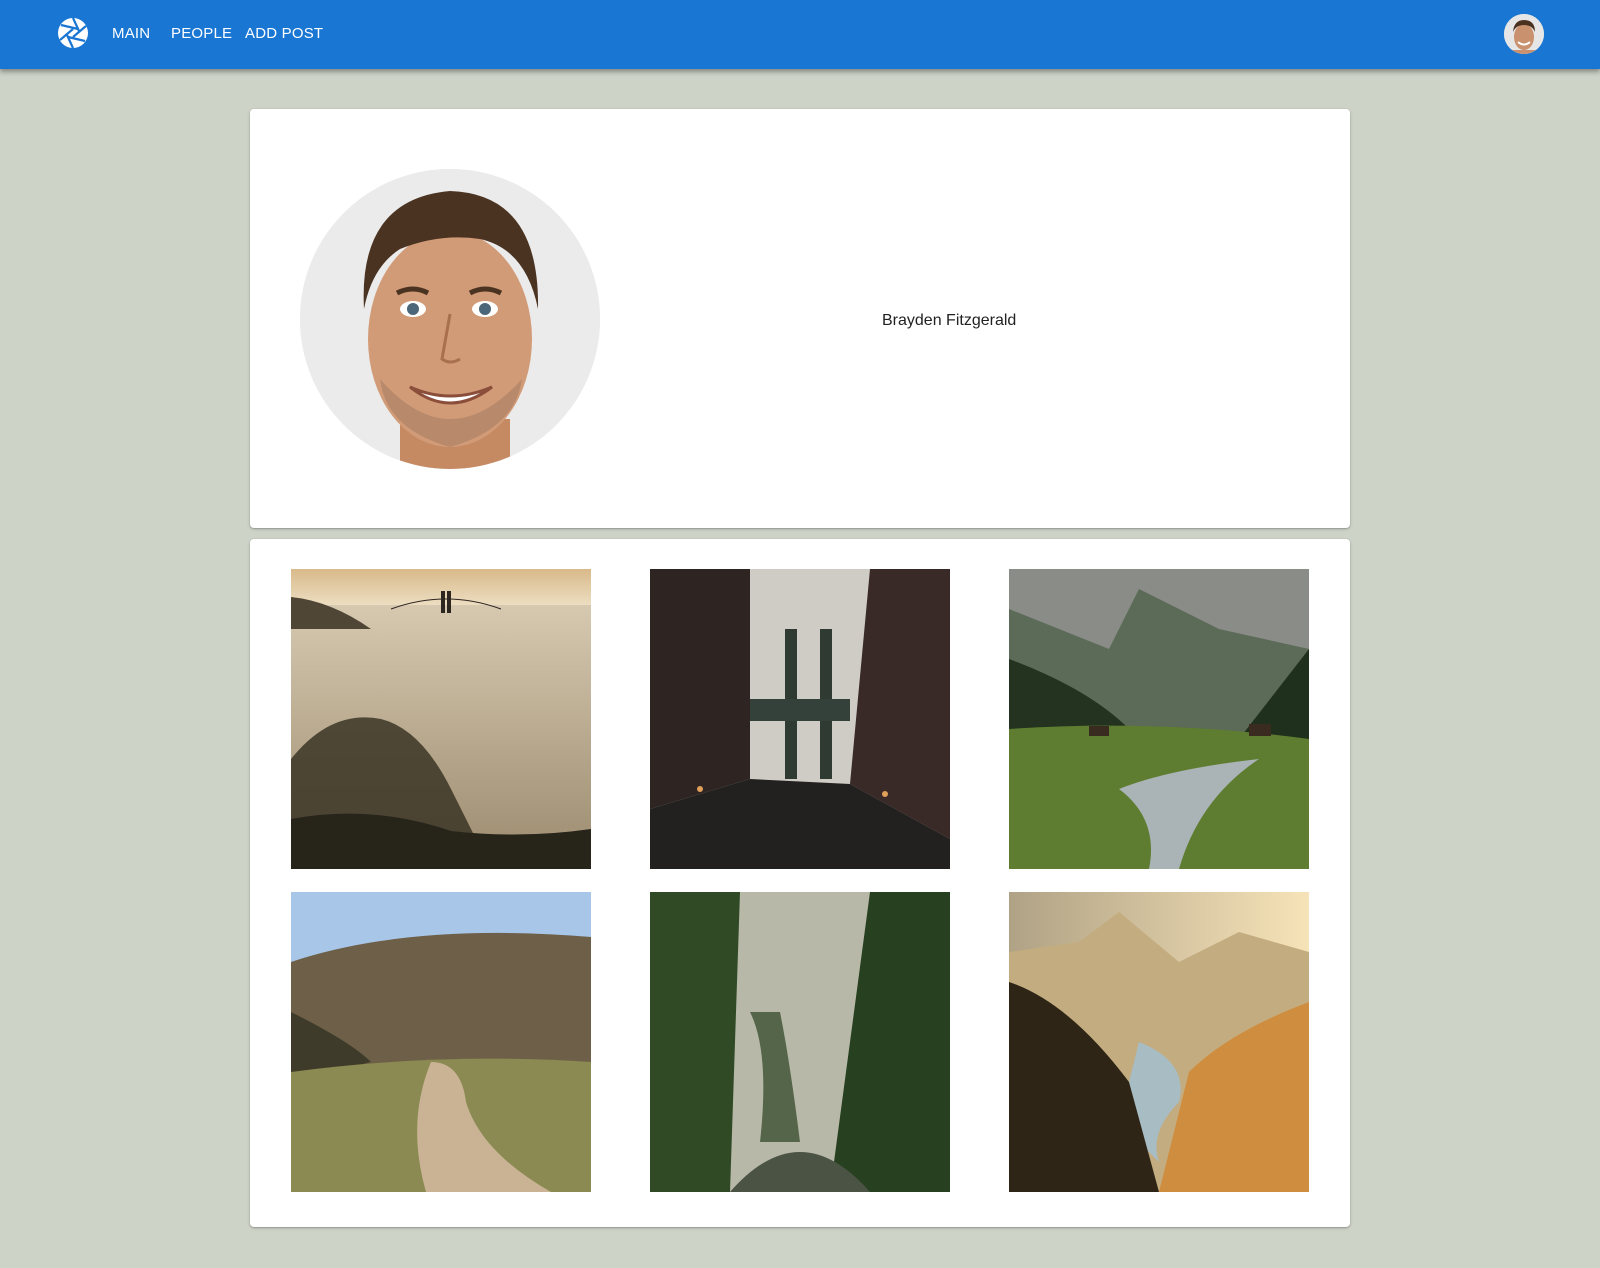  Describe the element at coordinates (441, 1042) in the screenshot. I see `photo-dirt-road-hill` at that location.